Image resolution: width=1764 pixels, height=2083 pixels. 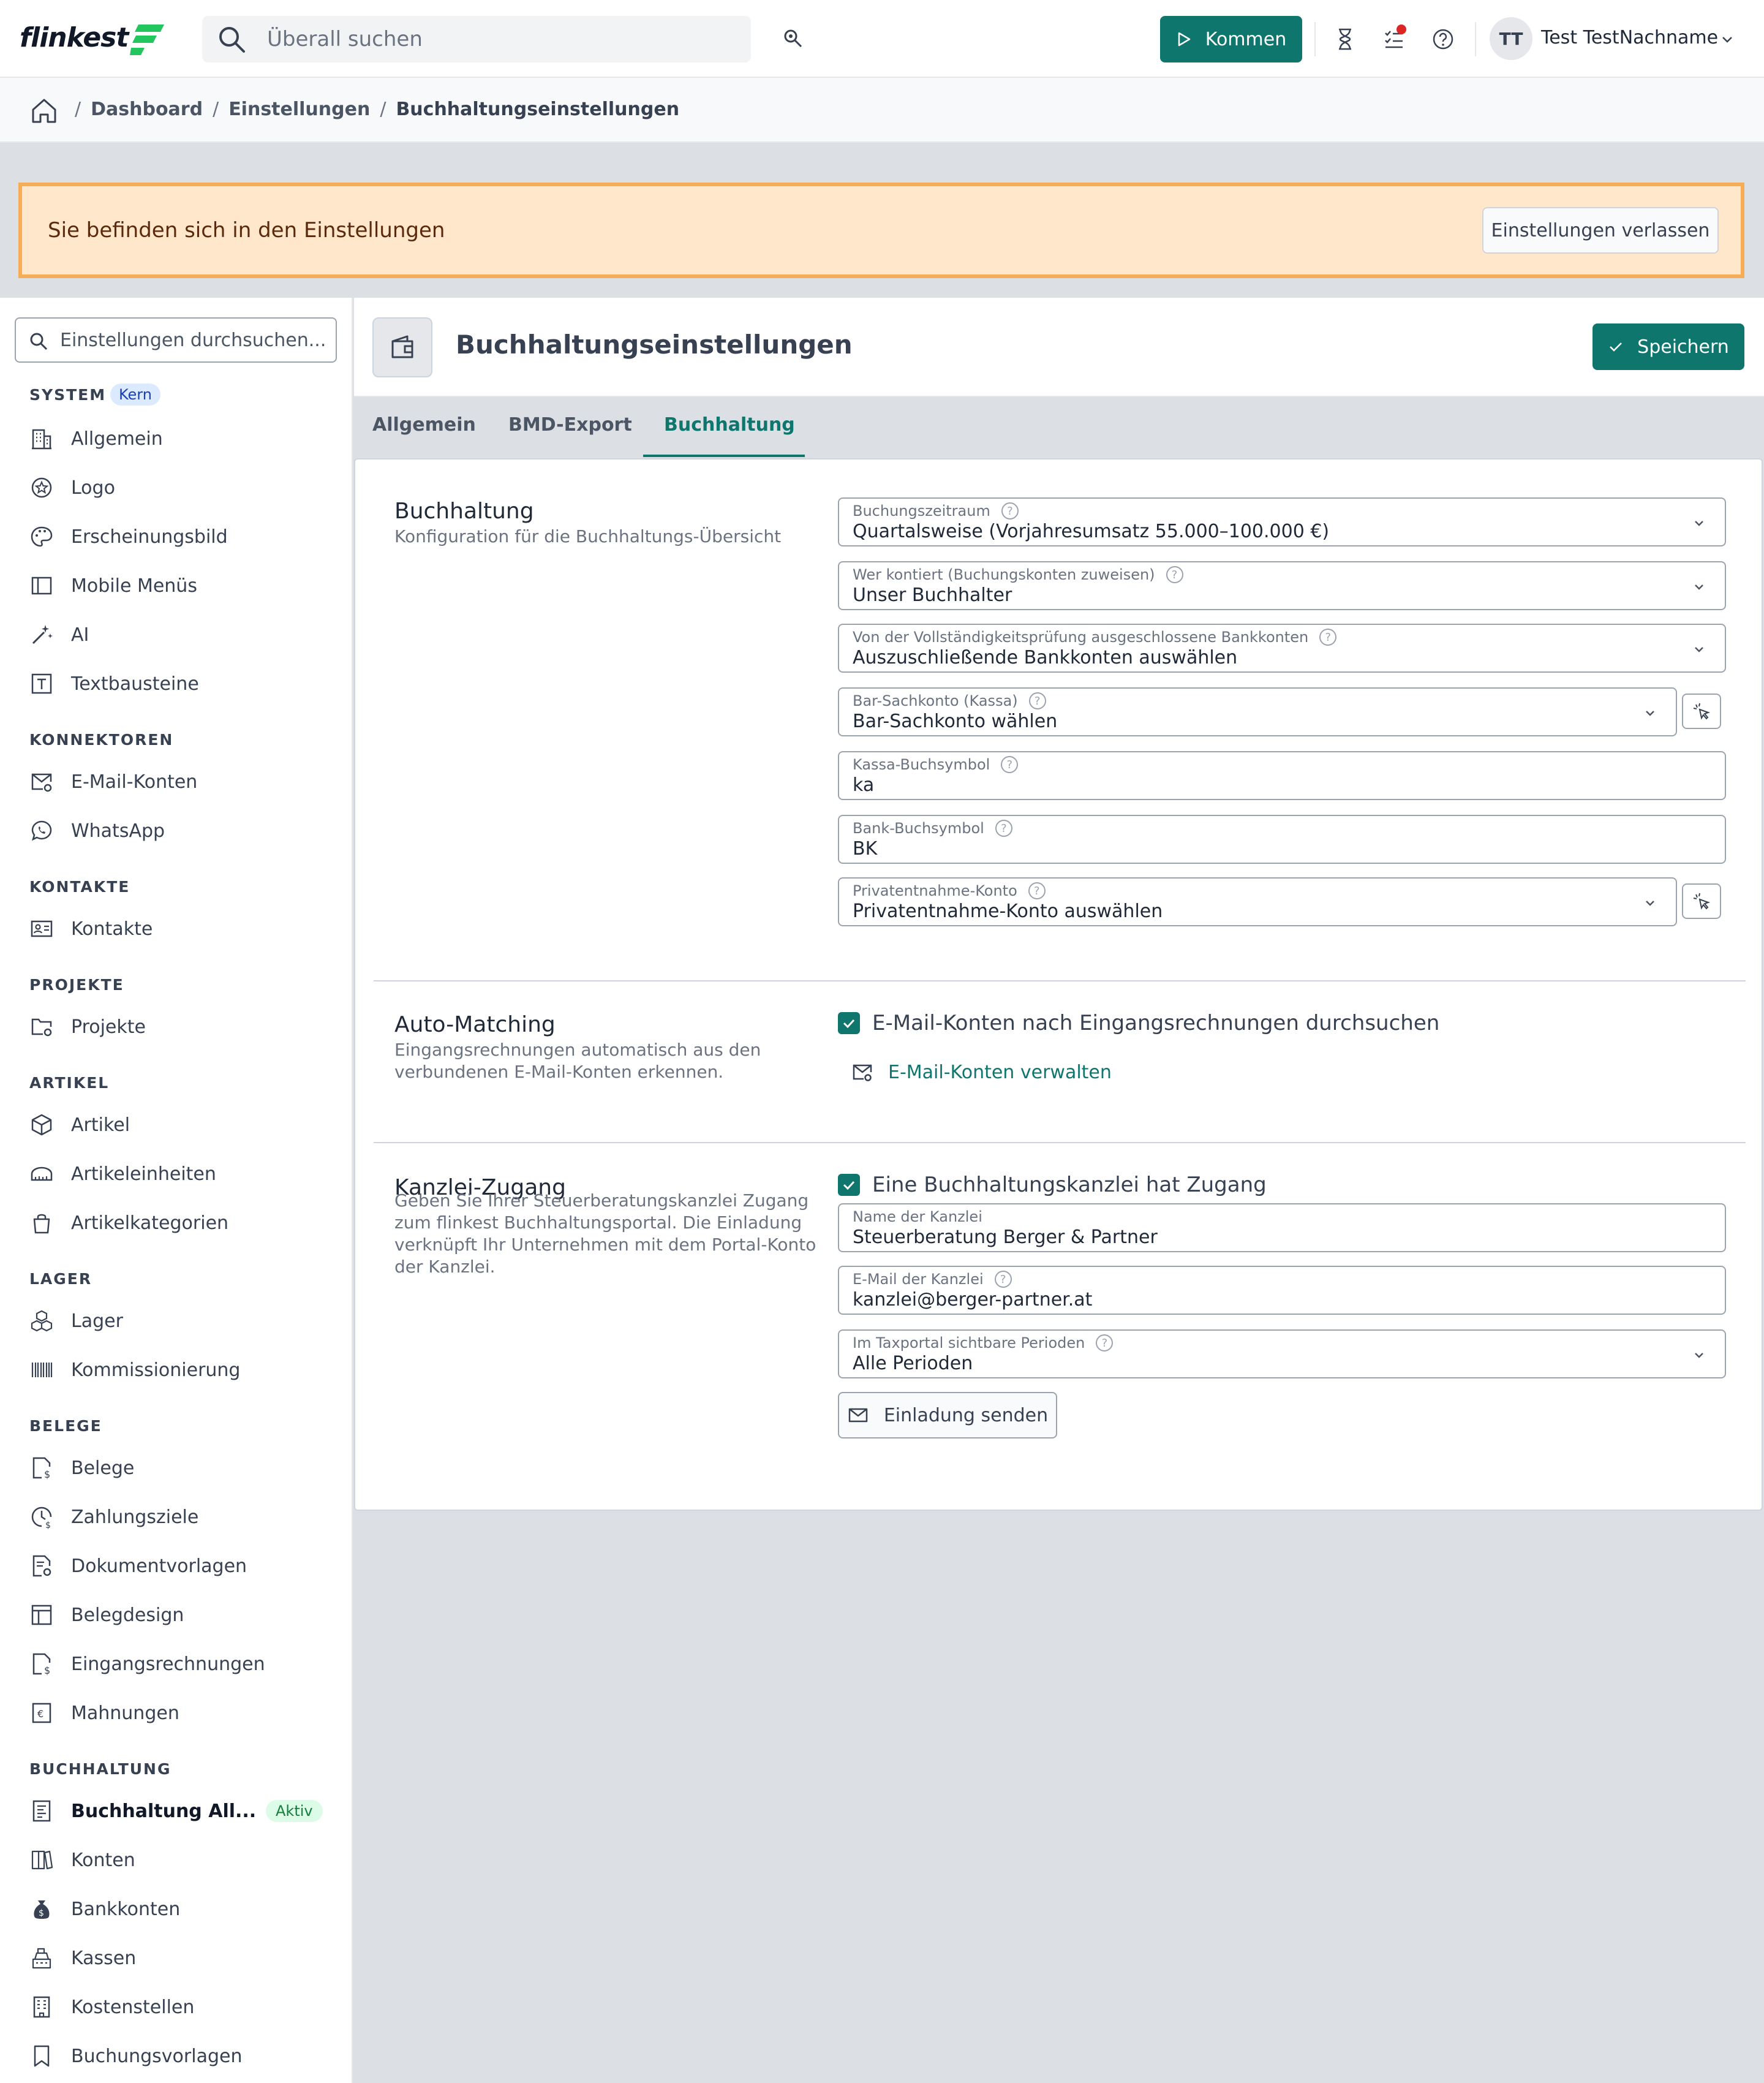 I want to click on app-logo: flinkest, so click(x=74, y=37).